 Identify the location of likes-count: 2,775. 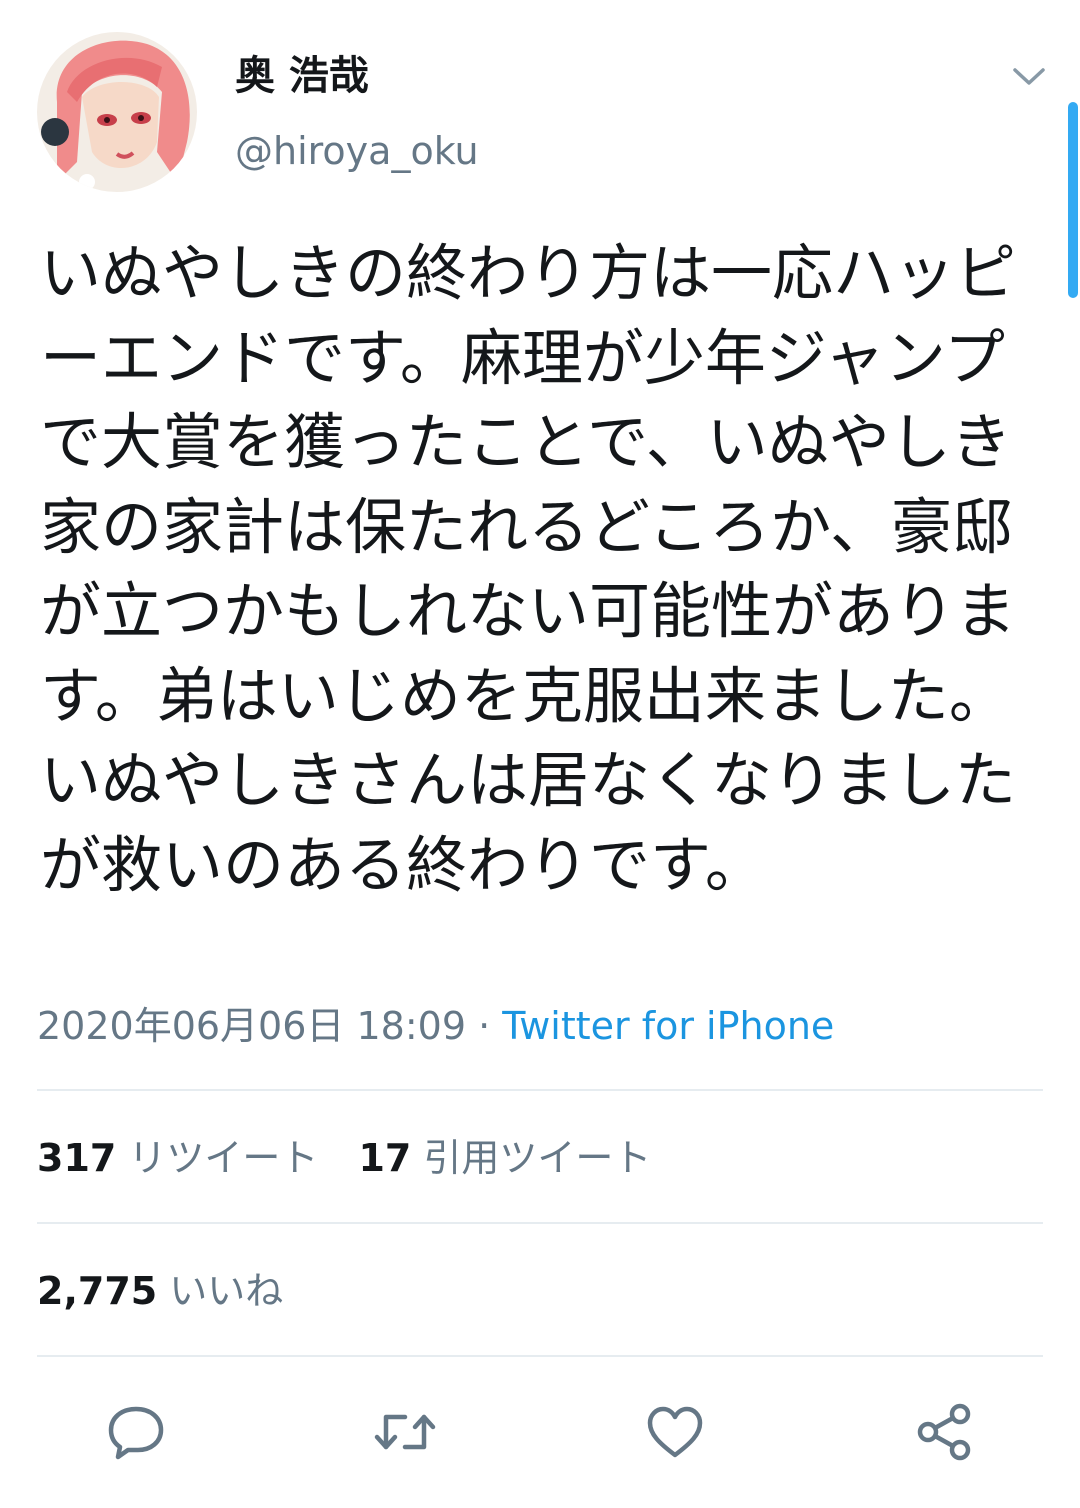
(97, 1291).